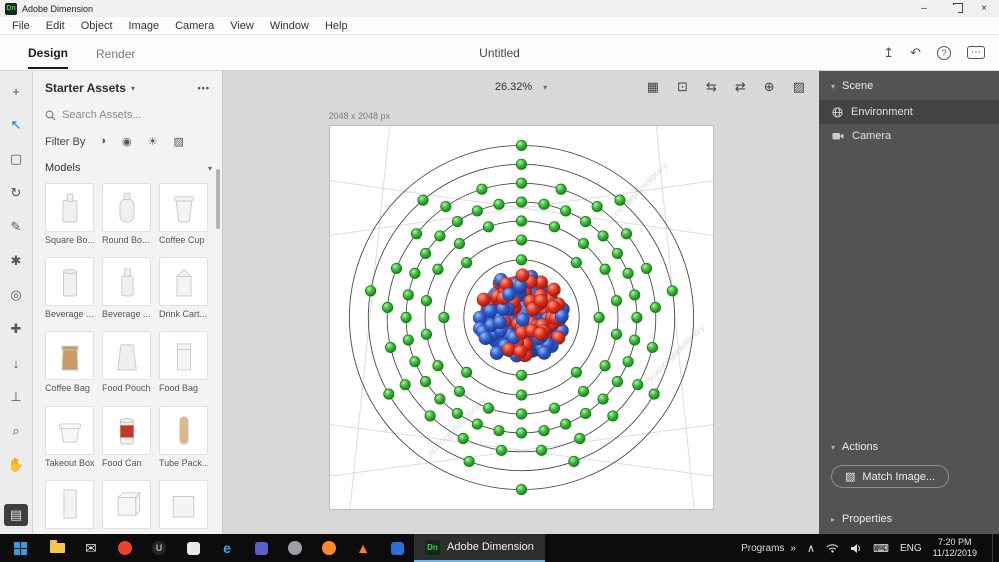 The width and height of the screenshot is (999, 562). Describe the element at coordinates (909, 446) in the screenshot. I see `actions-section-header: ▾ Actions` at that location.